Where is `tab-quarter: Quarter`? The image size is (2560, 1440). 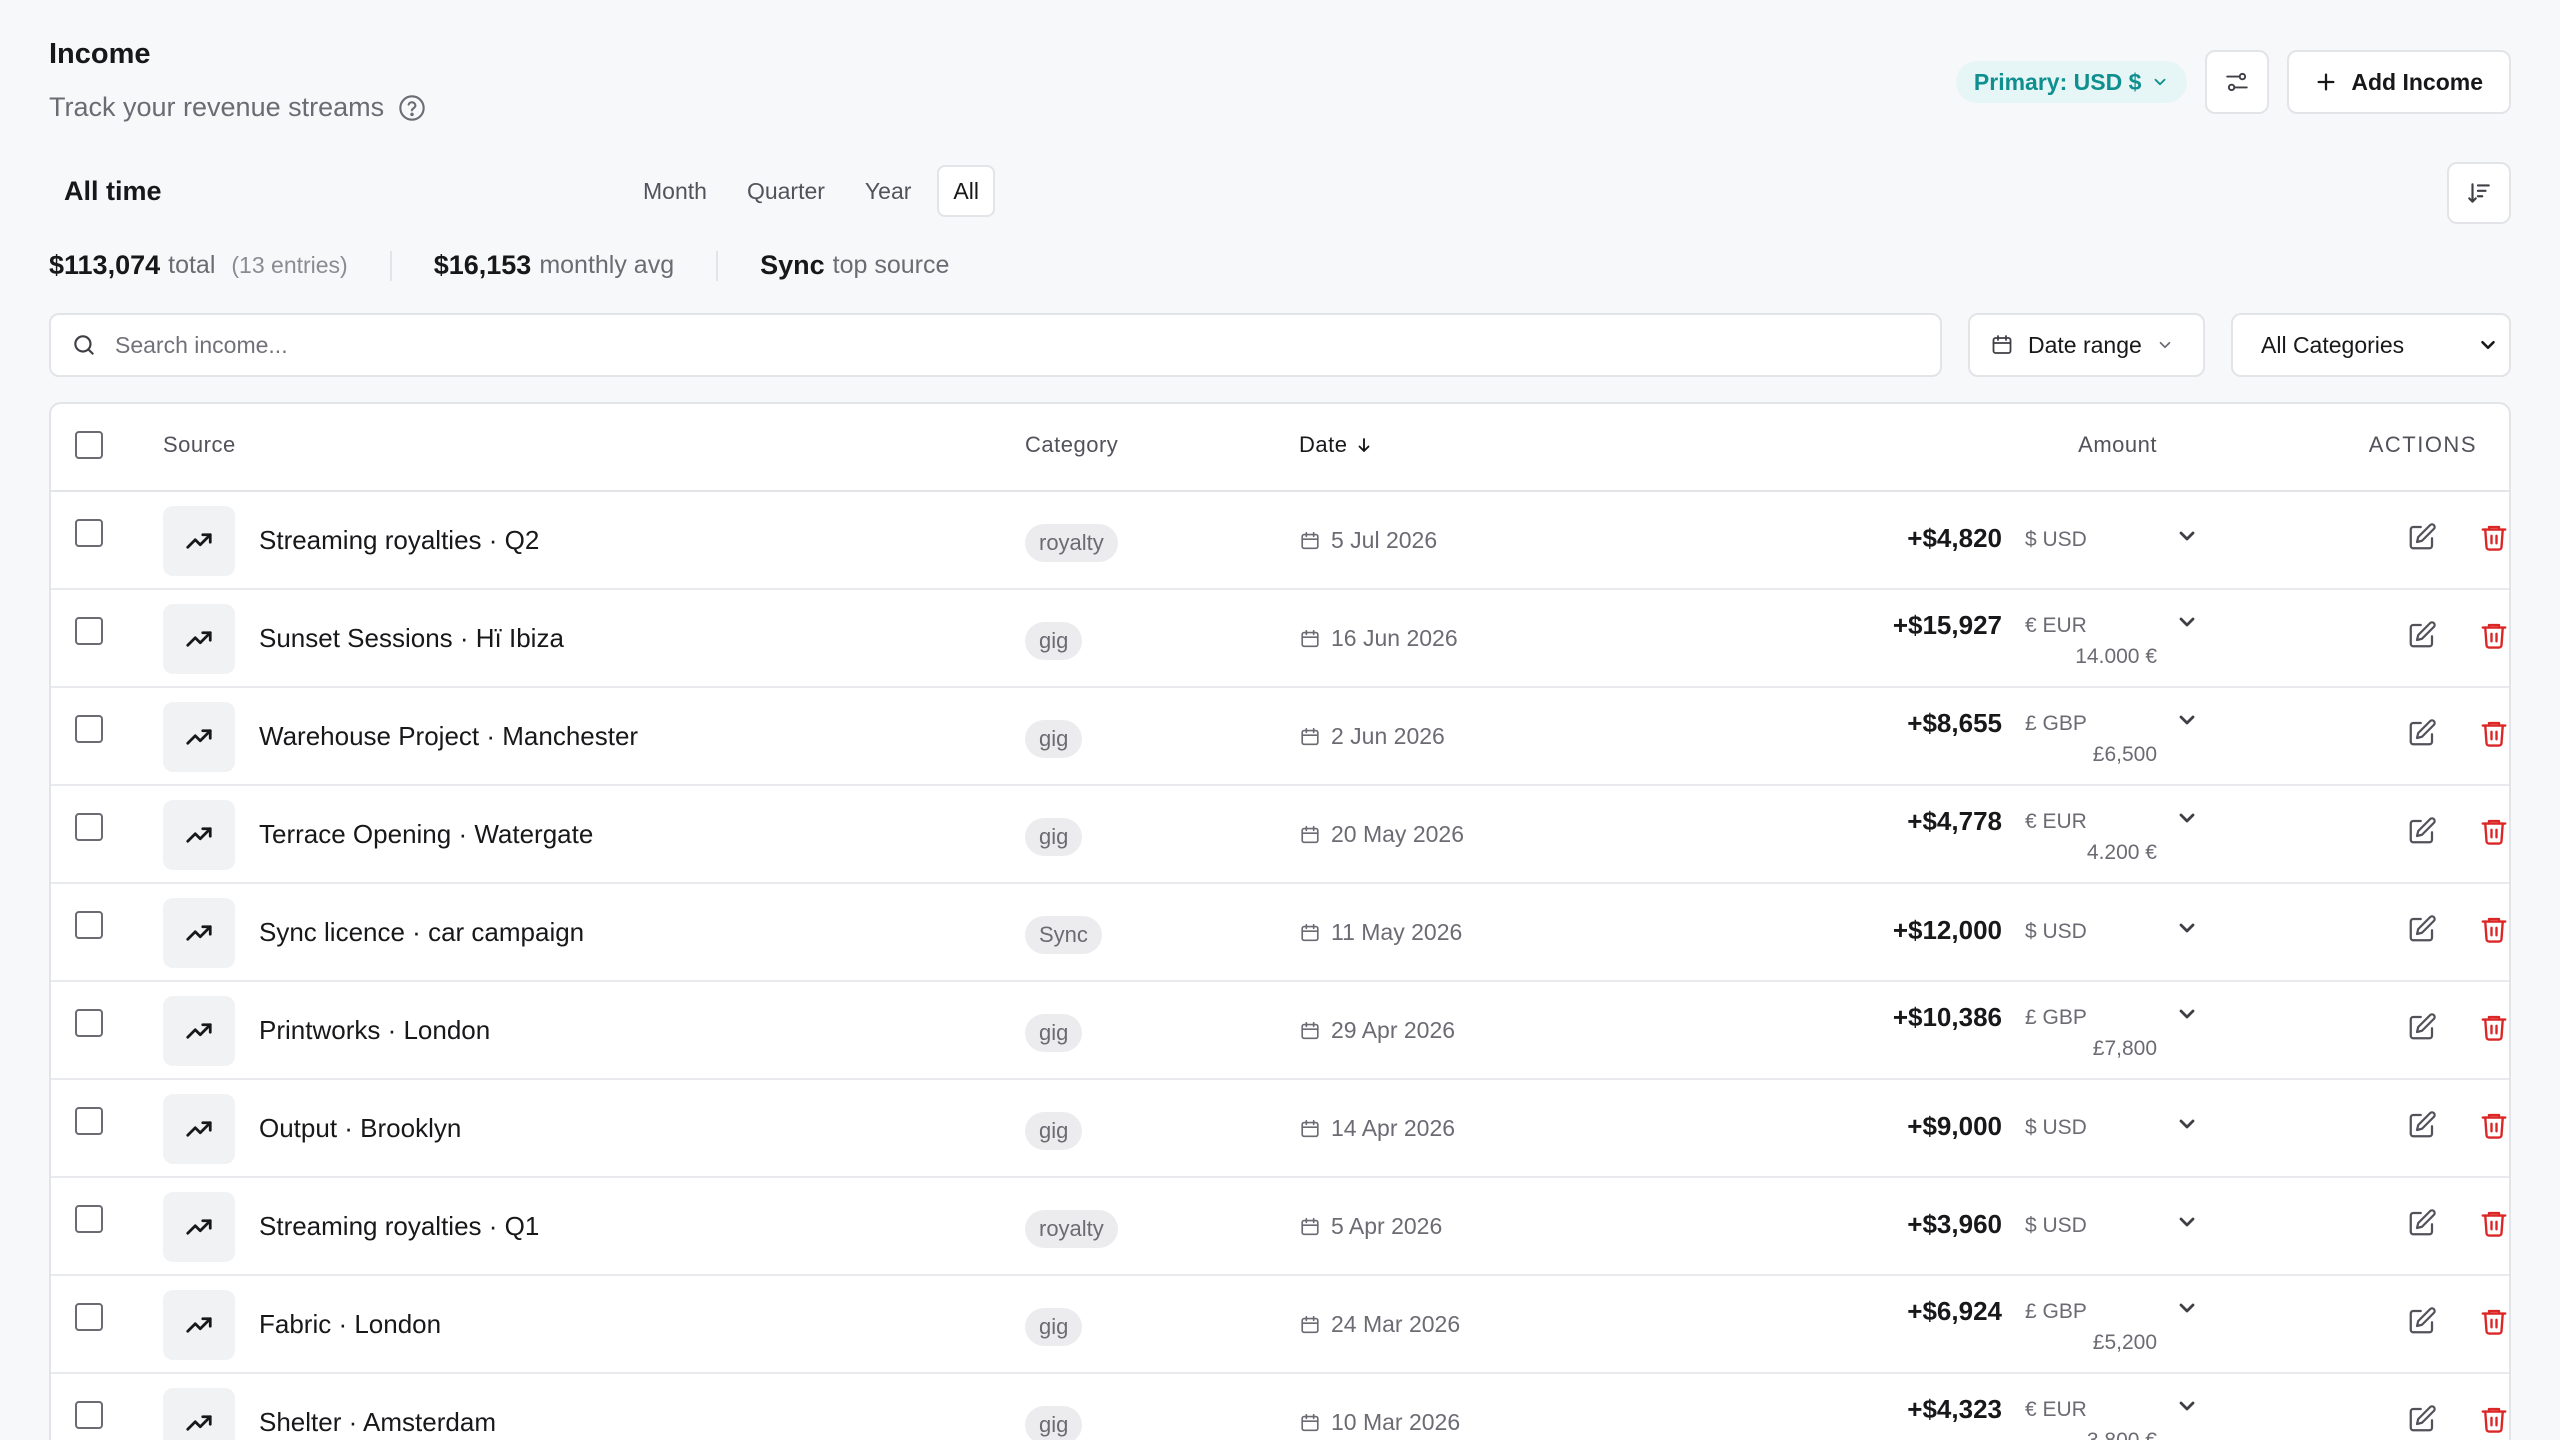
tab-quarter: Quarter is located at coordinates (786, 191).